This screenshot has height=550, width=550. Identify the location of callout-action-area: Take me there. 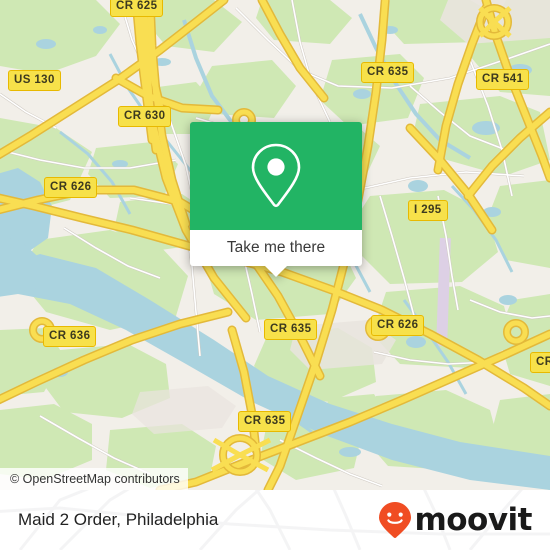
(276, 253).